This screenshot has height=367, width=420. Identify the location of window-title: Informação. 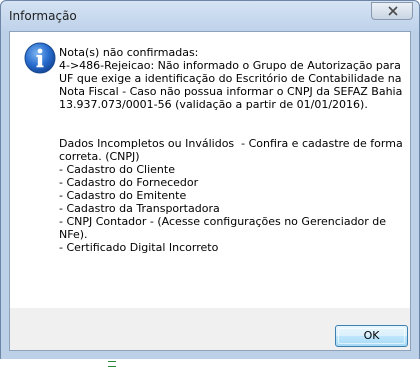
(43, 16).